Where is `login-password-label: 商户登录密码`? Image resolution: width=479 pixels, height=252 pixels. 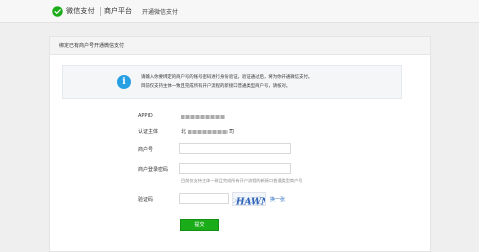
login-password-label: 商户登录密码 is located at coordinates (153, 170).